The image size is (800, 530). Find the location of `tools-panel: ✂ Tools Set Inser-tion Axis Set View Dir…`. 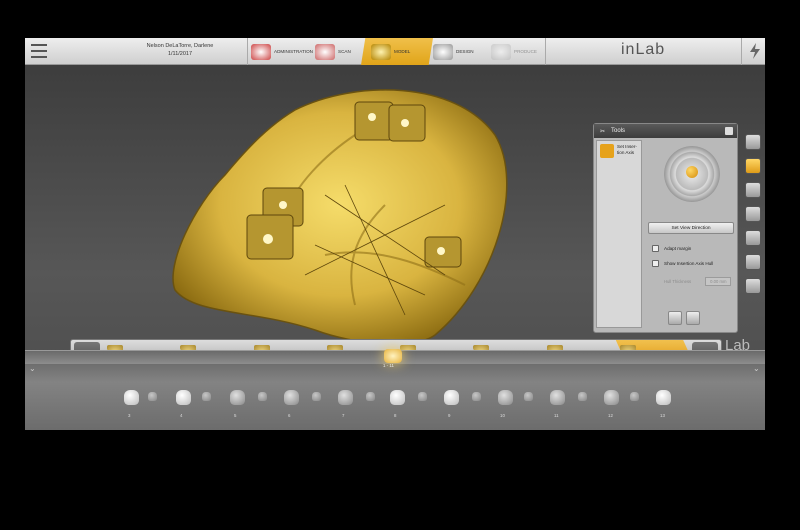

tools-panel: ✂ Tools Set Inser-tion Axis Set View Dir… is located at coordinates (665, 228).